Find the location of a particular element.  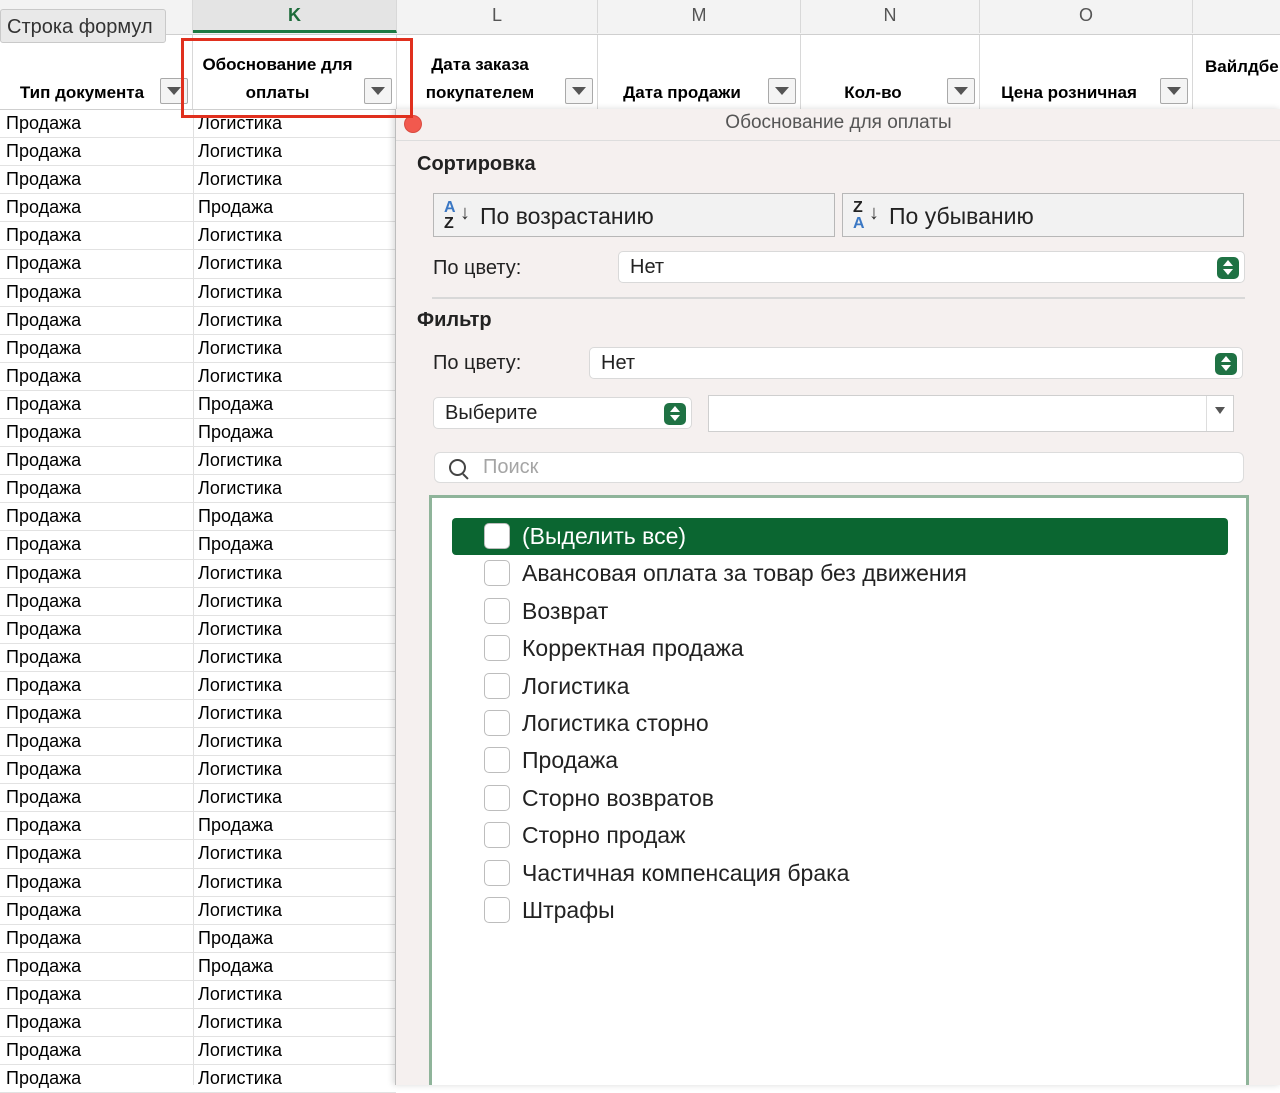

select-all-item: (Выделить все) is located at coordinates (840, 536).